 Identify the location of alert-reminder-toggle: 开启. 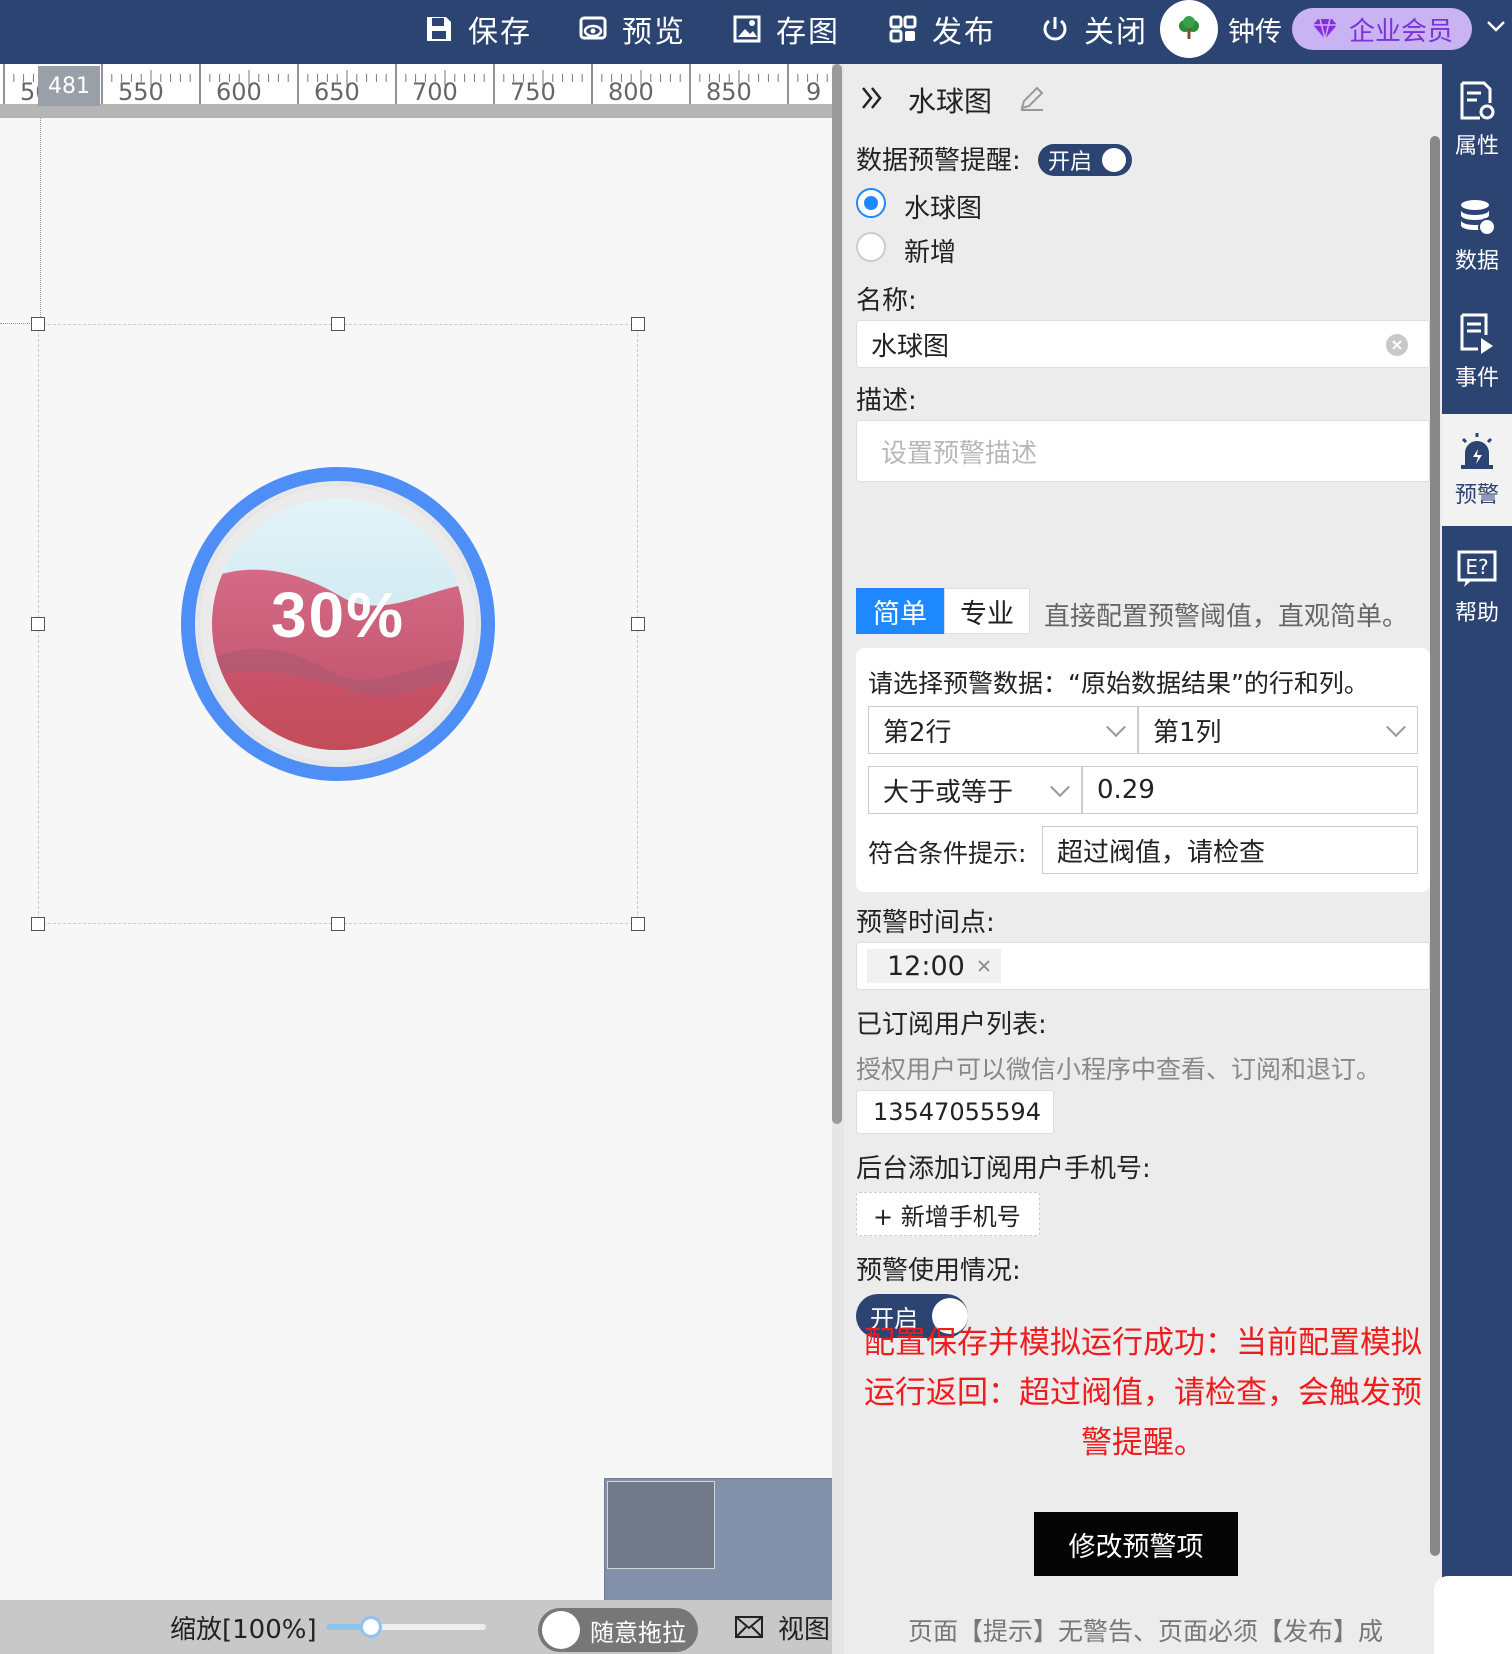
(1085, 160).